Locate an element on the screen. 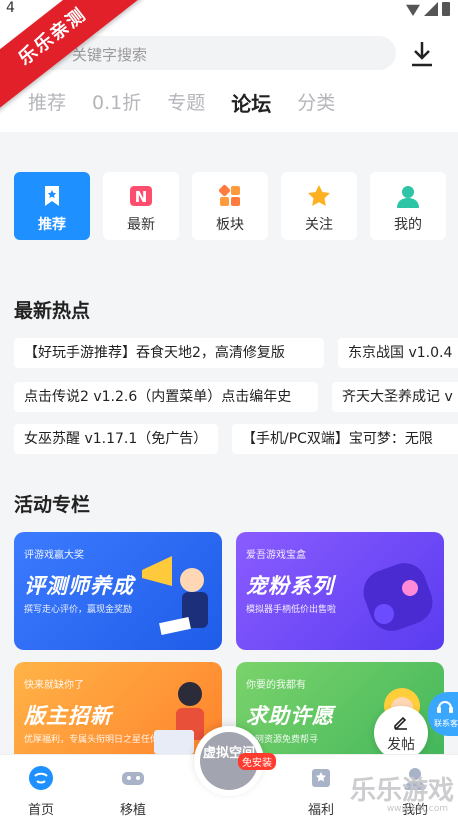 The image size is (458, 820). wifi-icon is located at coordinates (413, 10).